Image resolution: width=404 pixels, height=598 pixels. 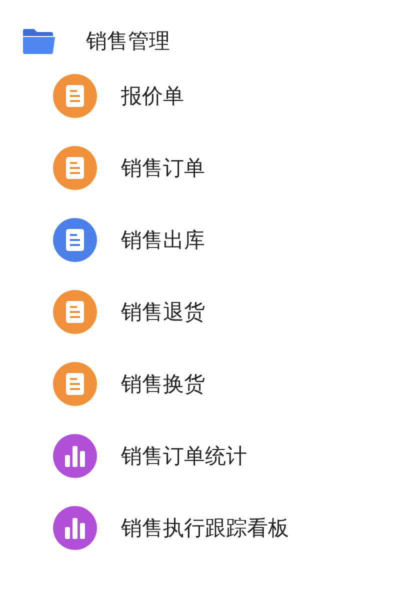 I want to click on menu-item: 销售订单统计, so click(x=184, y=456).